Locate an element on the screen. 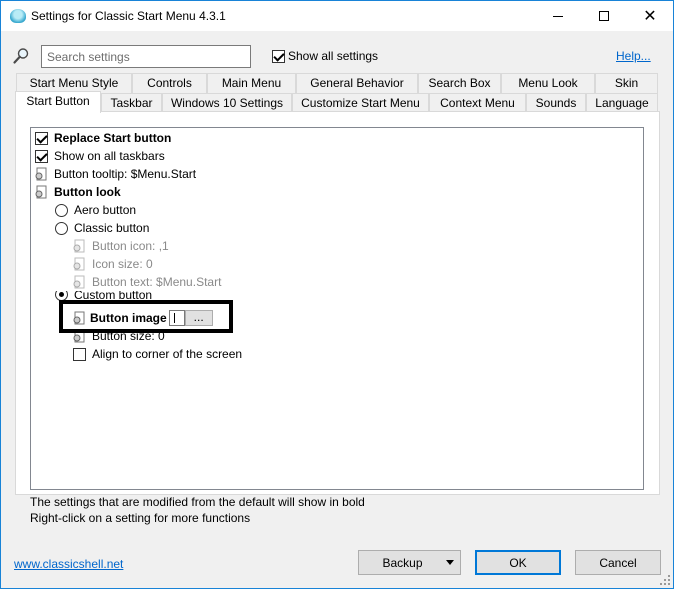 The height and width of the screenshot is (589, 674). tab-taskbar: Taskbar is located at coordinates (131, 103).